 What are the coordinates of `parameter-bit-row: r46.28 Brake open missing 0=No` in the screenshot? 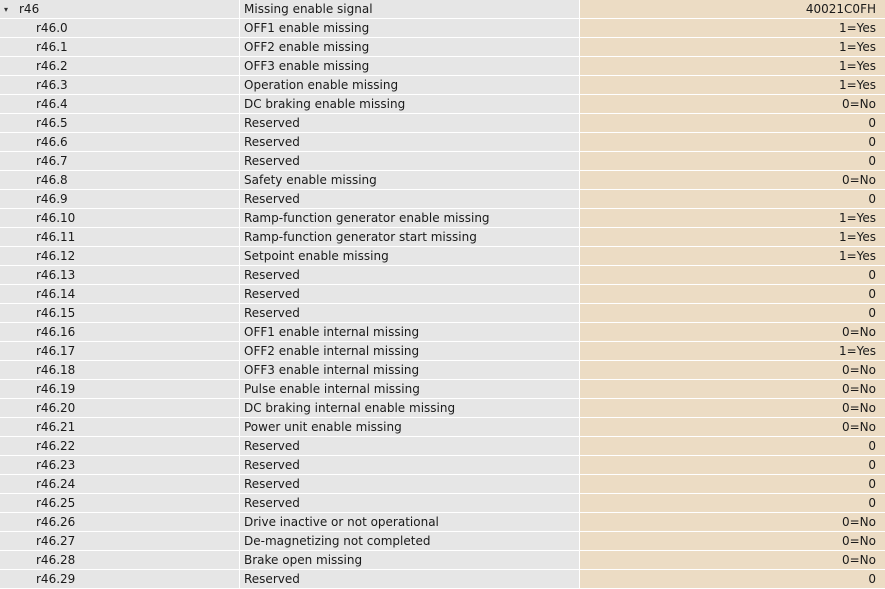 It's located at (442, 560).